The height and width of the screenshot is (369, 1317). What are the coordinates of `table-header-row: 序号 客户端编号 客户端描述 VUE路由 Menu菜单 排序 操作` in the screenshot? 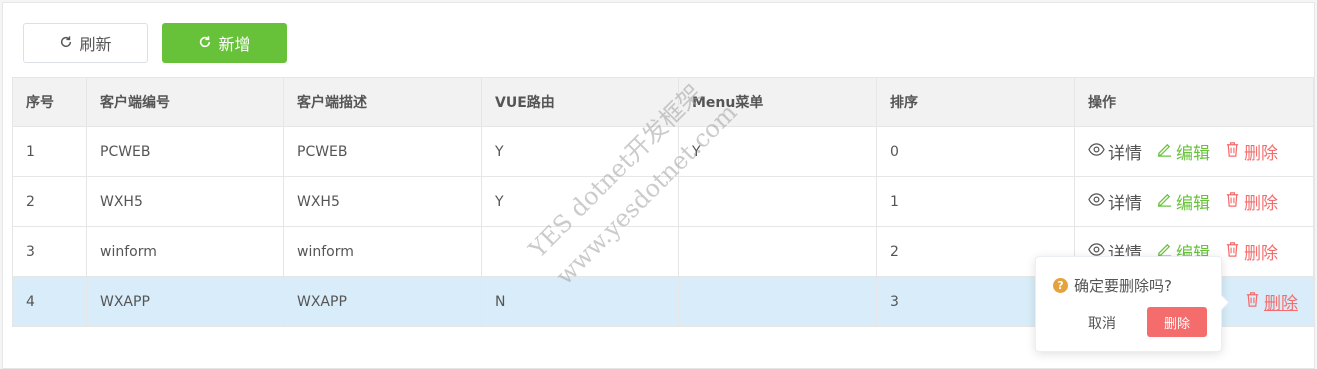 It's located at (663, 102).